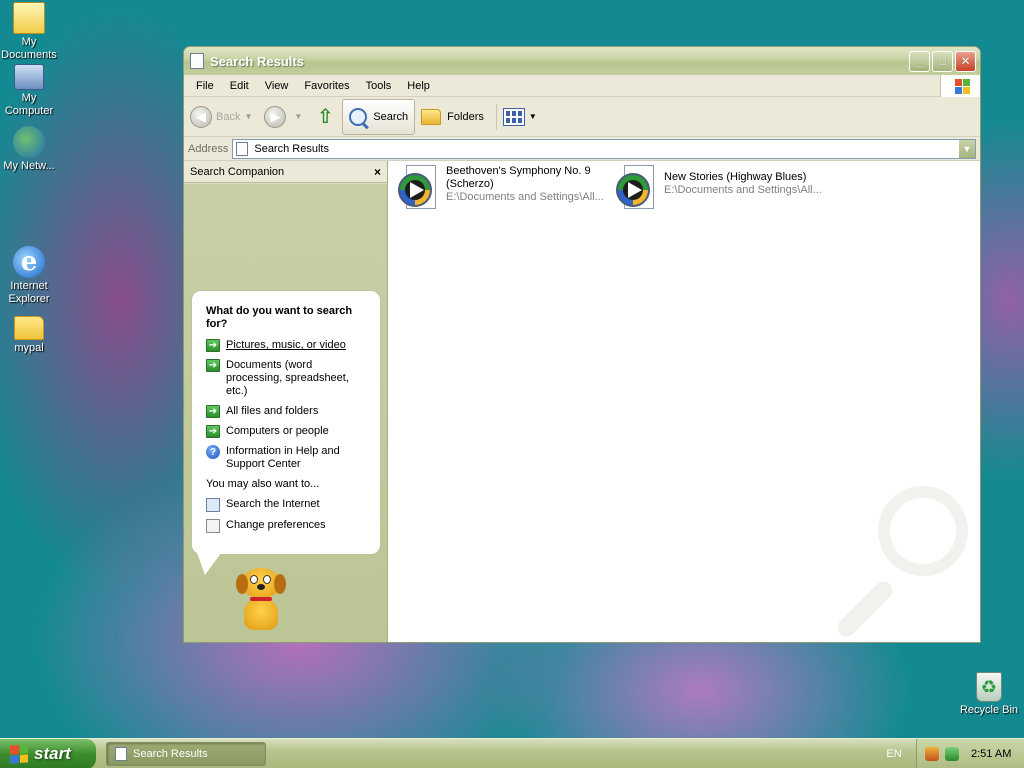  What do you see at coordinates (197, 61) in the screenshot?
I see `window-icon` at bounding box center [197, 61].